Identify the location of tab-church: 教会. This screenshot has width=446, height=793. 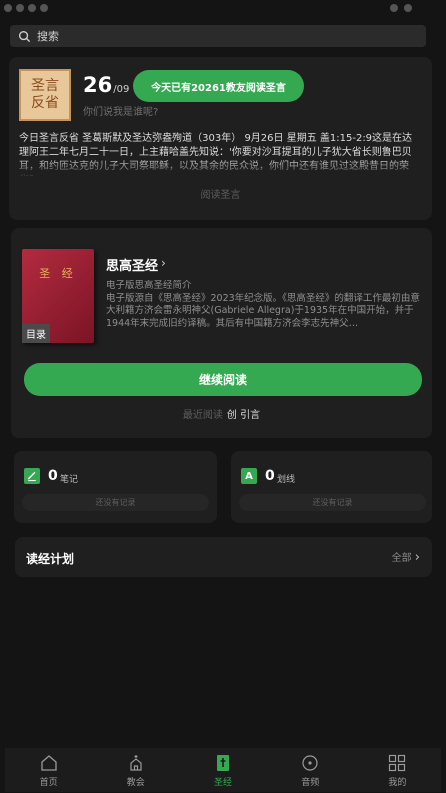
(135, 770).